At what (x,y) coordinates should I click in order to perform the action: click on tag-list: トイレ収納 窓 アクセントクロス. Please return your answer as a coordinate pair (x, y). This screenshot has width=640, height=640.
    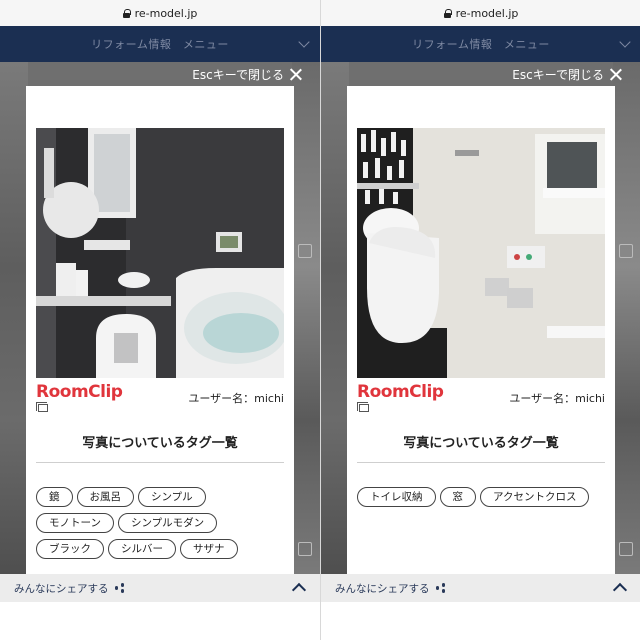
    Looking at the image, I should click on (482, 497).